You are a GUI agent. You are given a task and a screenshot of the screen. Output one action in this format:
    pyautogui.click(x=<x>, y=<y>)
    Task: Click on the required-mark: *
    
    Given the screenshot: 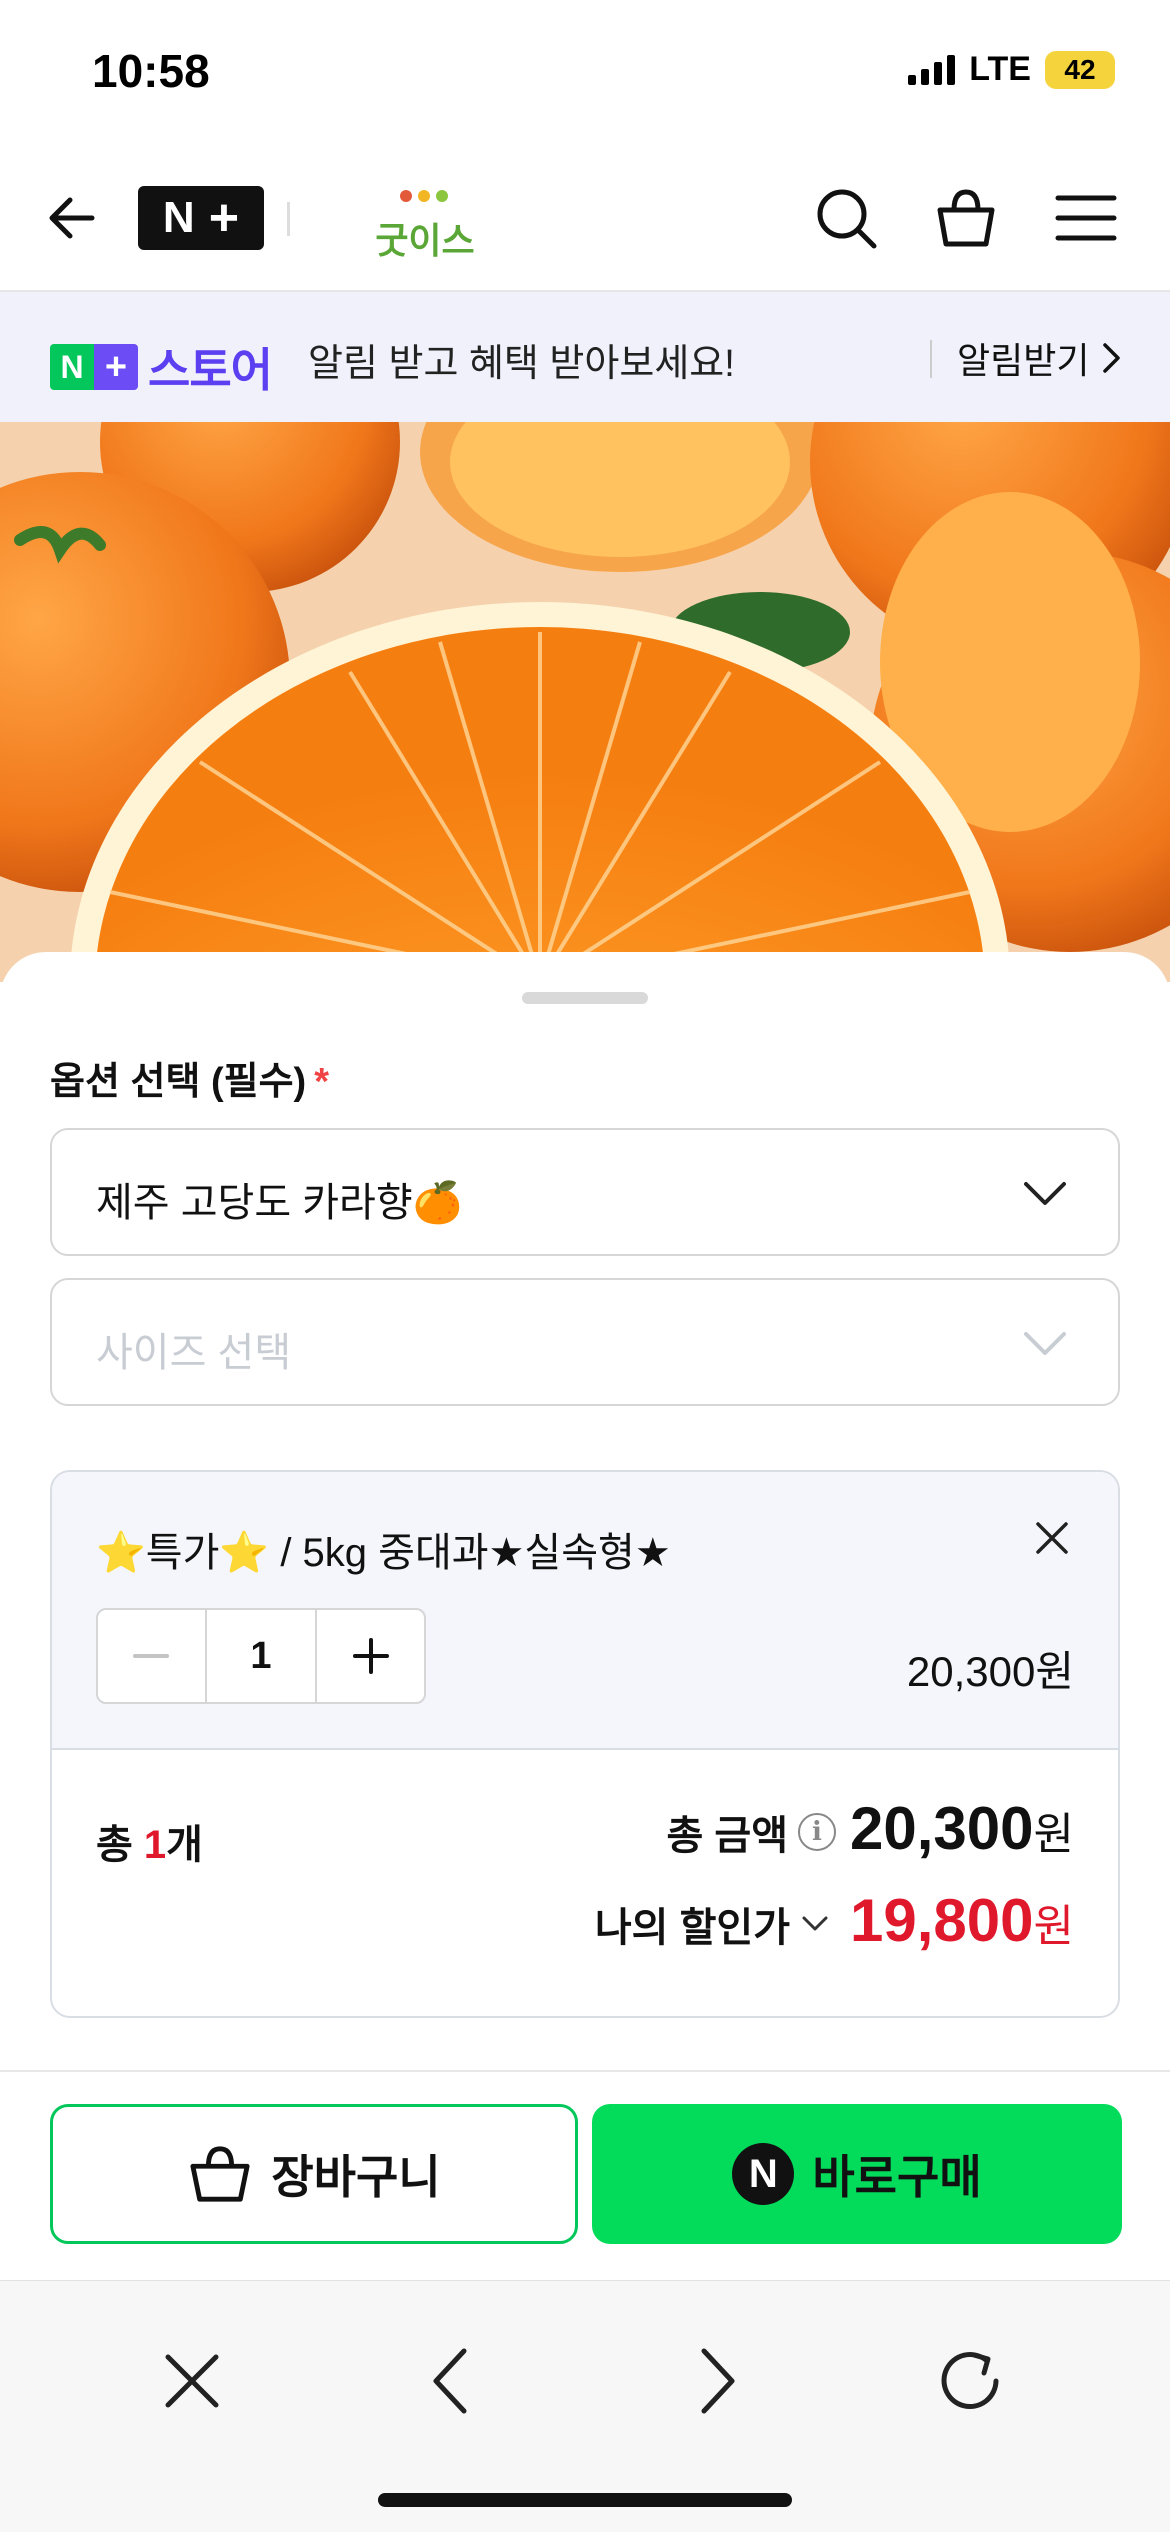 What is the action you would take?
    pyautogui.click(x=321, y=1082)
    